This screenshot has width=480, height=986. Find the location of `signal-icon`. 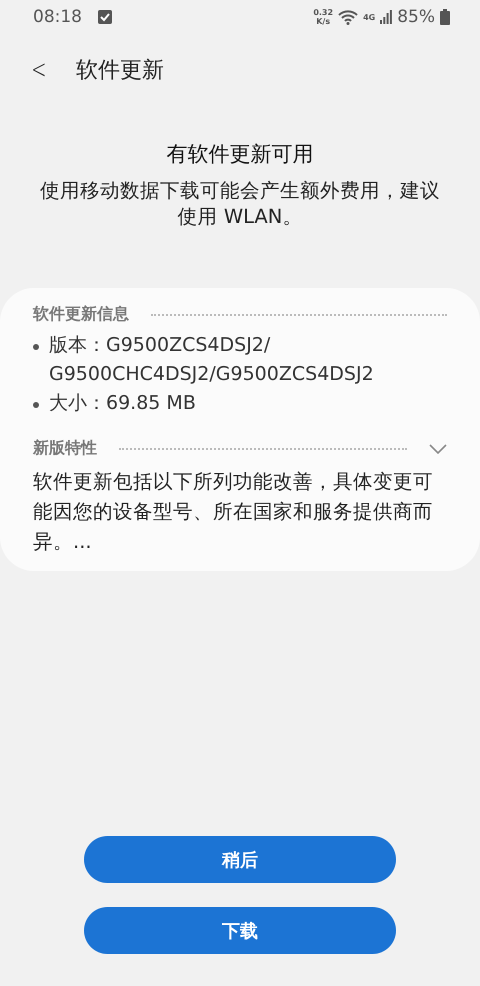

signal-icon is located at coordinates (386, 17).